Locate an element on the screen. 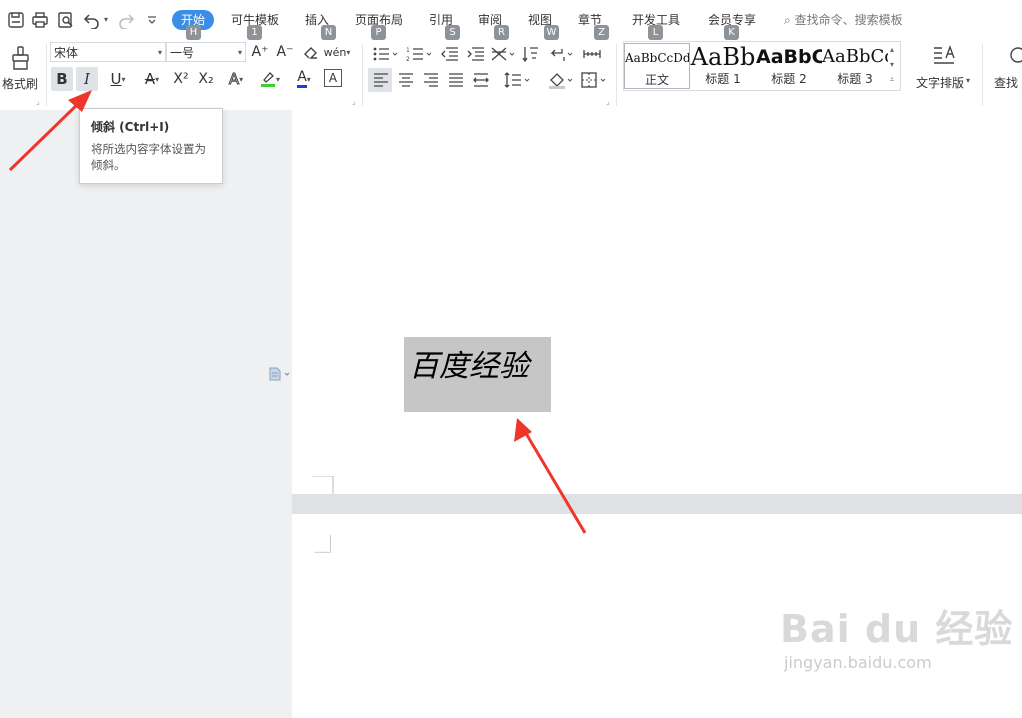 This screenshot has width=1022, height=718. style-preview: AaBbCcDd is located at coordinates (657, 58).